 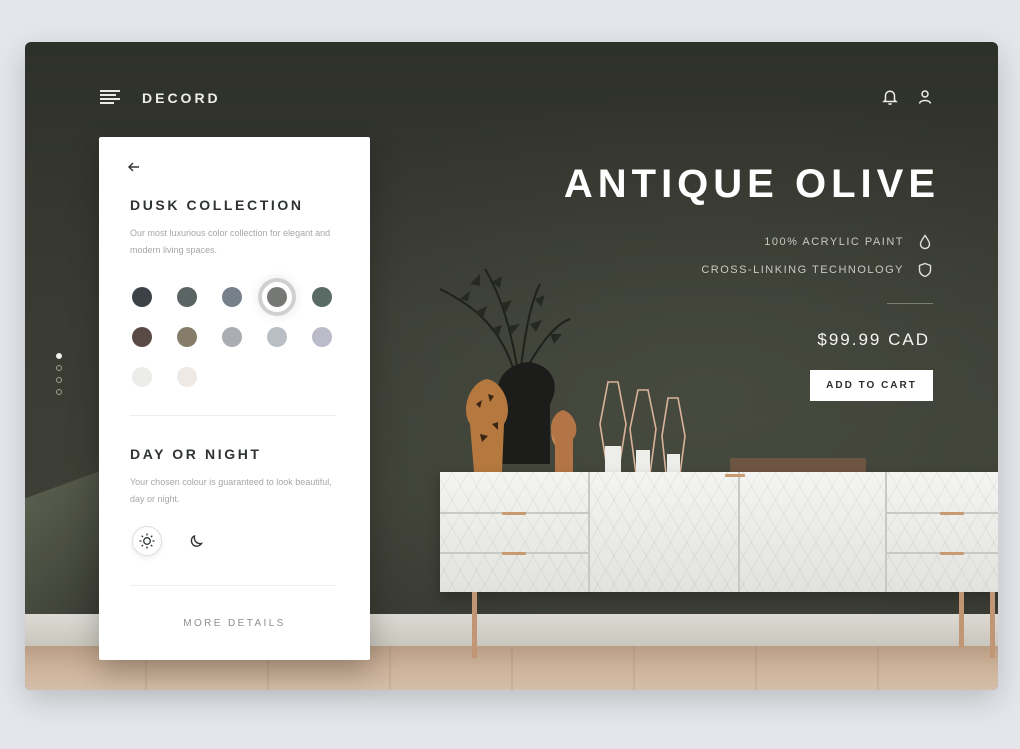 I want to click on user-icon, so click(x=925, y=97).